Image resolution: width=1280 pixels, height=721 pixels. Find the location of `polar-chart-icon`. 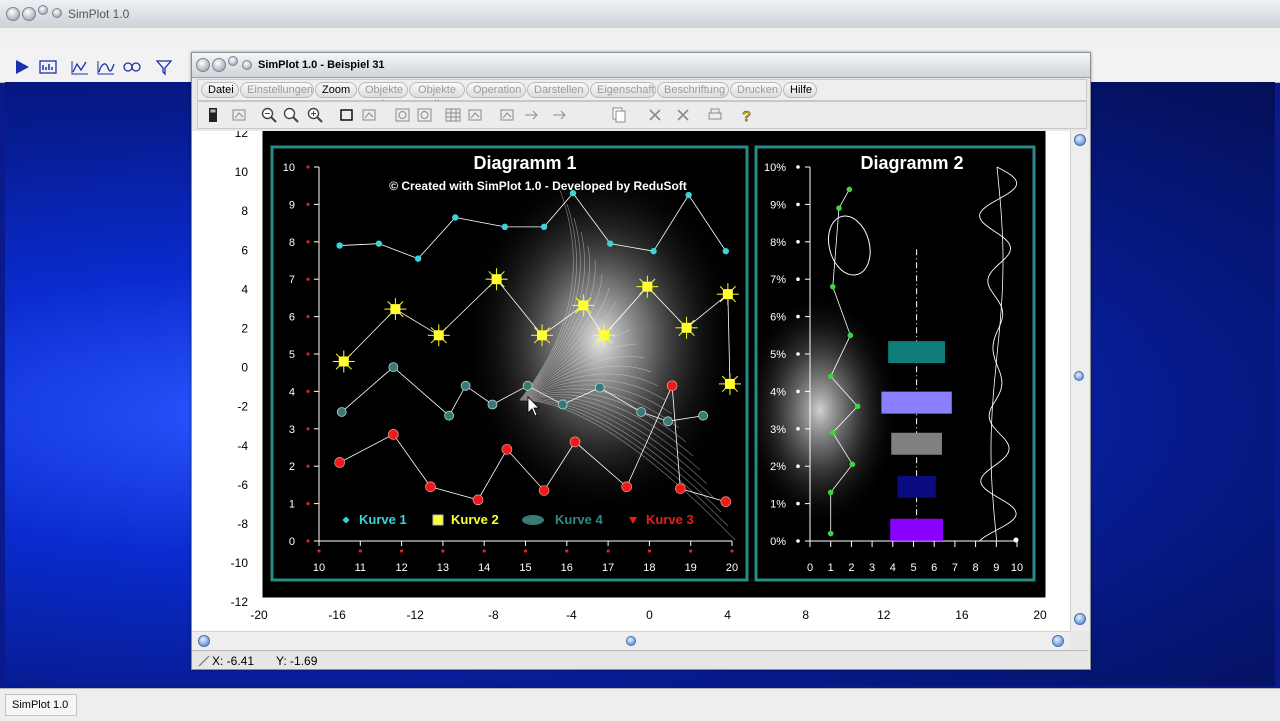

polar-chart-icon is located at coordinates (132, 67).